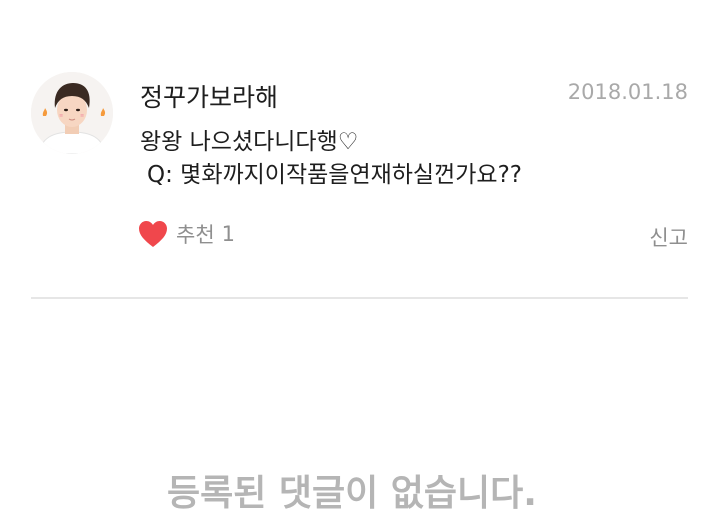  I want to click on divider, so click(359, 298).